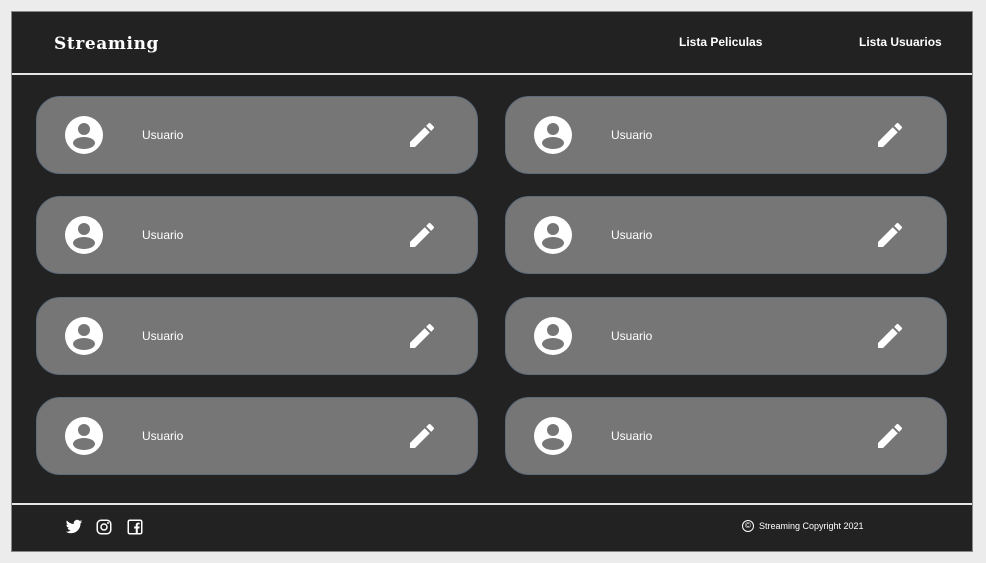 This screenshot has width=986, height=563. I want to click on footer: © Streaming Copyright 2021, so click(492, 528).